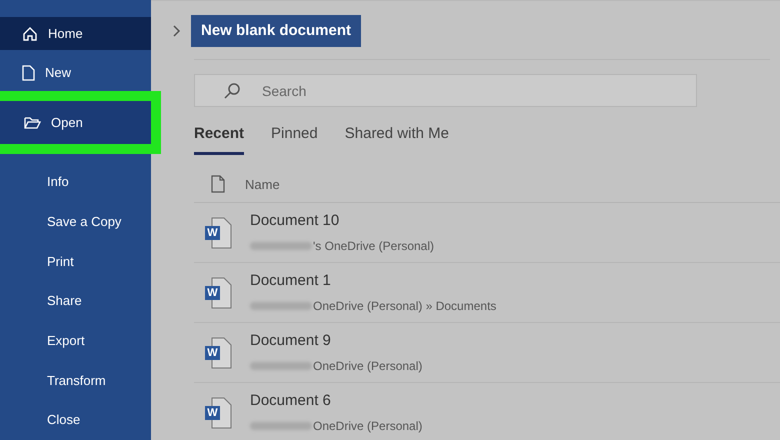 The width and height of the screenshot is (780, 440). I want to click on sidebar-item: New, so click(75, 73).